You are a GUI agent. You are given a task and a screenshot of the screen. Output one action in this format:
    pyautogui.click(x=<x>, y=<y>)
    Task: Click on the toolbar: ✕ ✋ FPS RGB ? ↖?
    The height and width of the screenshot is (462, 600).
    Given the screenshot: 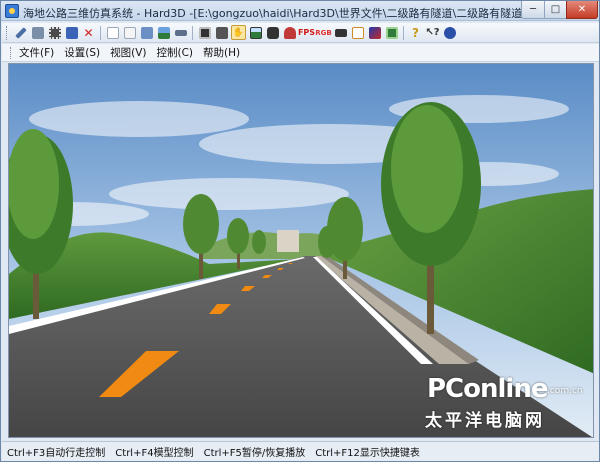 What is the action you would take?
    pyautogui.click(x=300, y=33)
    